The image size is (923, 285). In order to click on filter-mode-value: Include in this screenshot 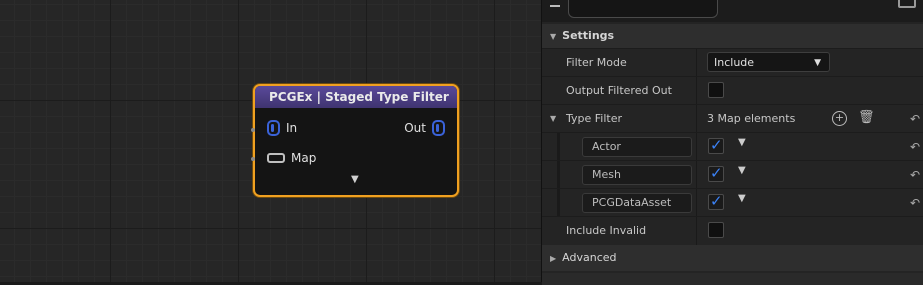, I will do `click(734, 62)`.